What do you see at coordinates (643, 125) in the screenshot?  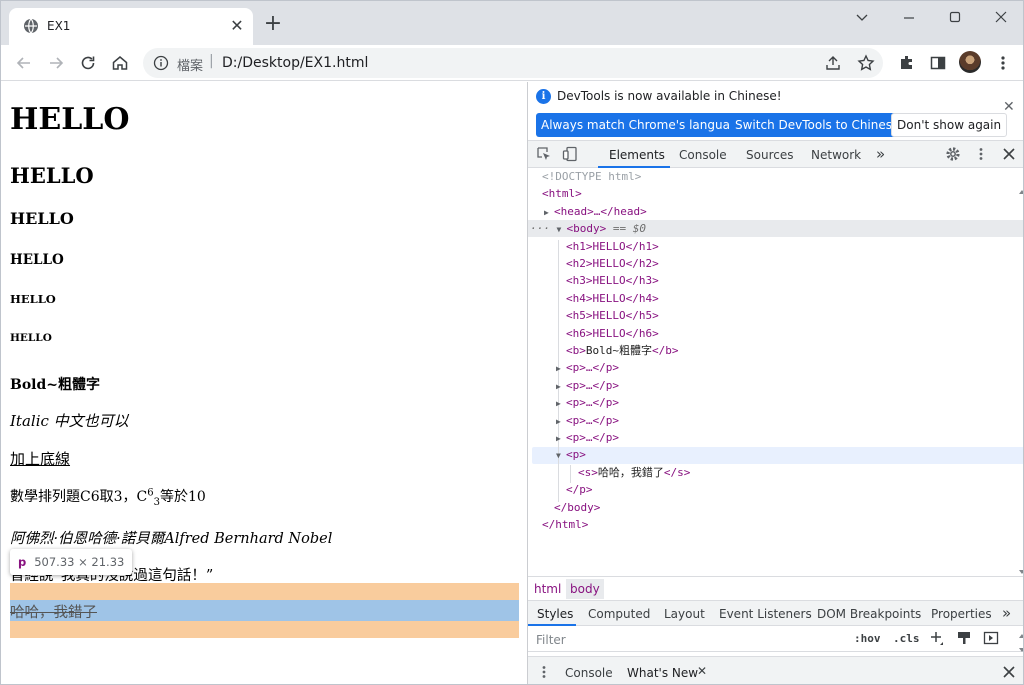 I see `match-language-button: Always match Chrome's language` at bounding box center [643, 125].